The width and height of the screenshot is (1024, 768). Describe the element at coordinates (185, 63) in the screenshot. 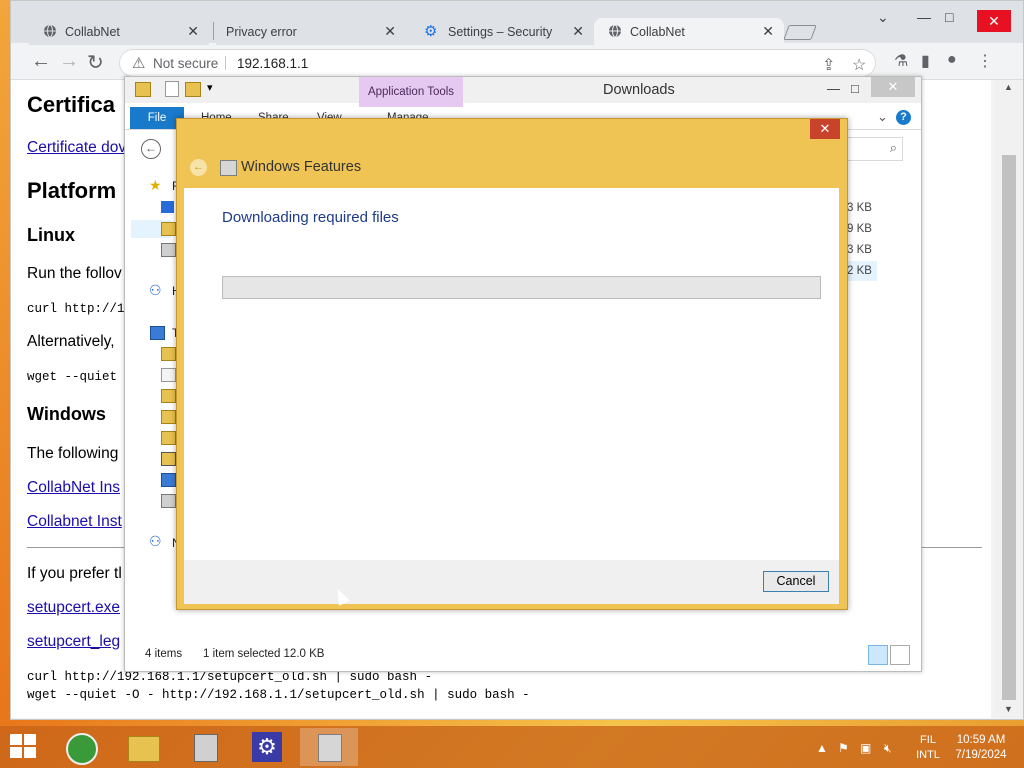

I see `security-label: Not secure` at that location.